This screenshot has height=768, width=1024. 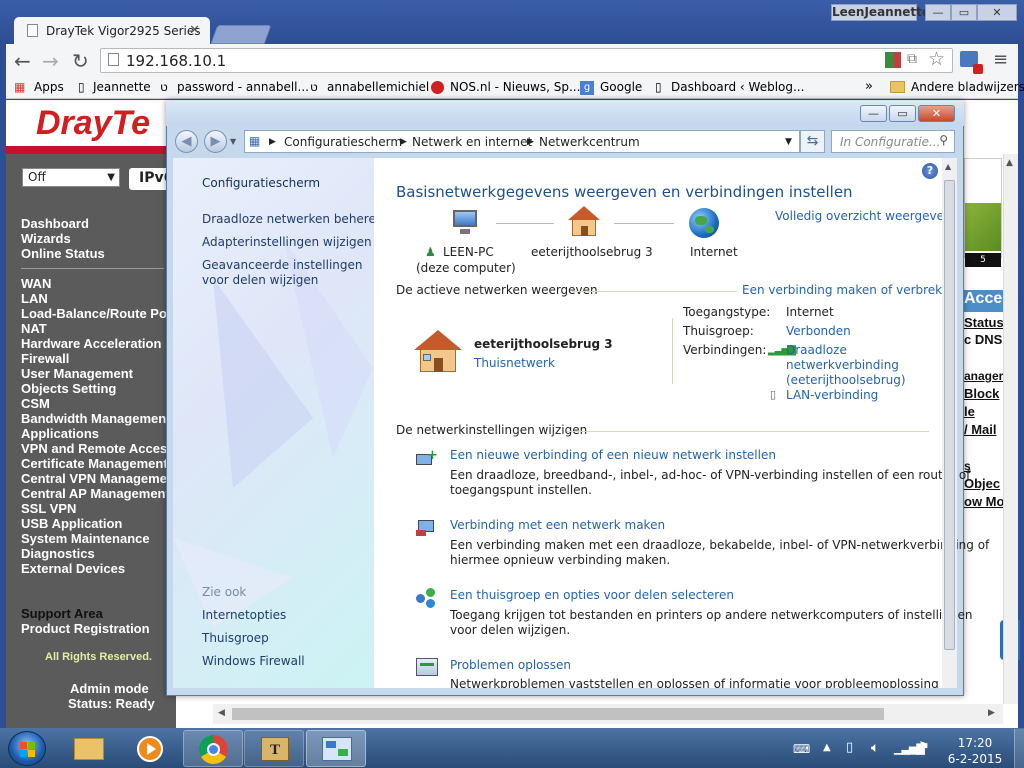 I want to click on volume-icon: 🔈︎, so click(x=875, y=748).